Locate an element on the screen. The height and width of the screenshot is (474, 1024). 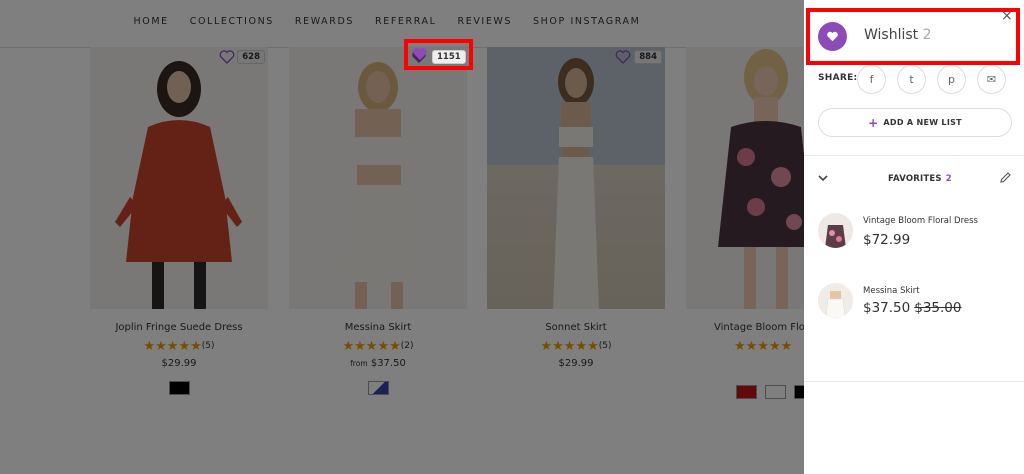
pinterest-icon: p is located at coordinates (951, 79).